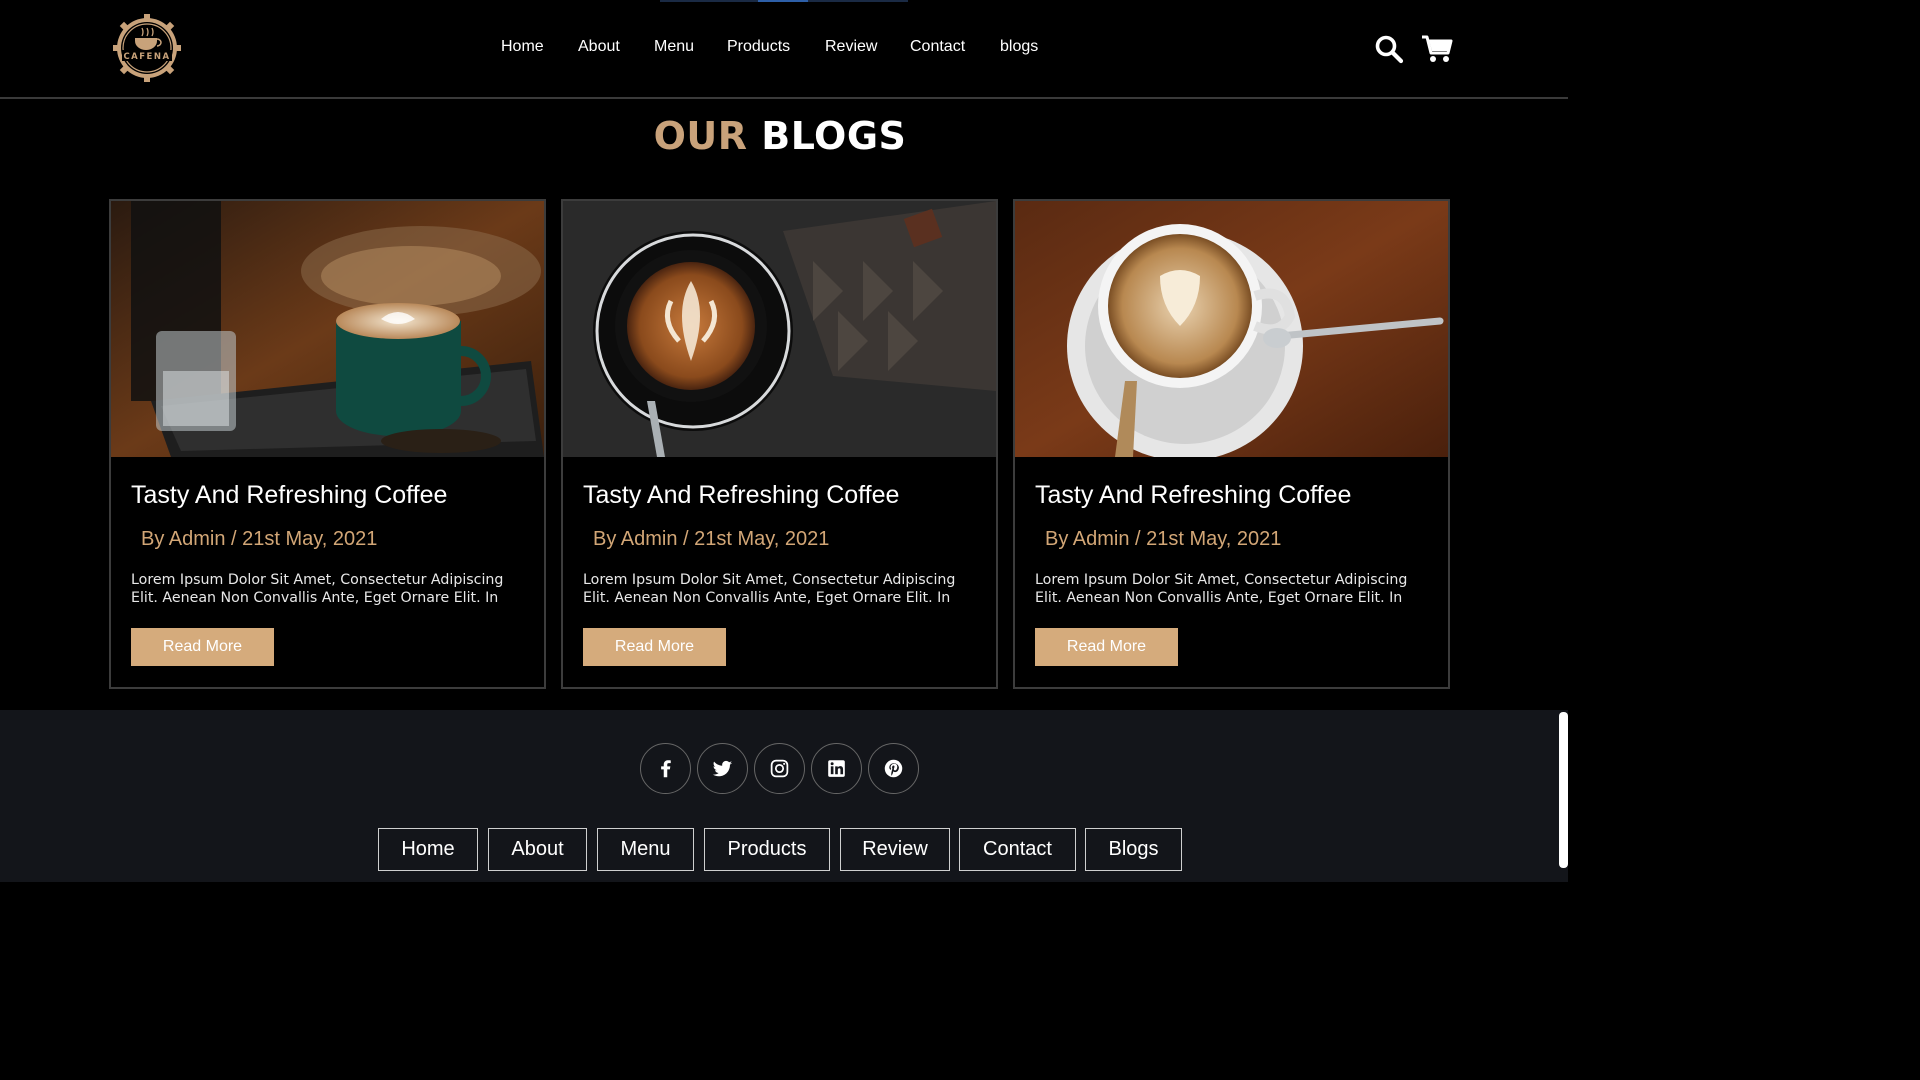  I want to click on instagram-icon, so click(779, 768).